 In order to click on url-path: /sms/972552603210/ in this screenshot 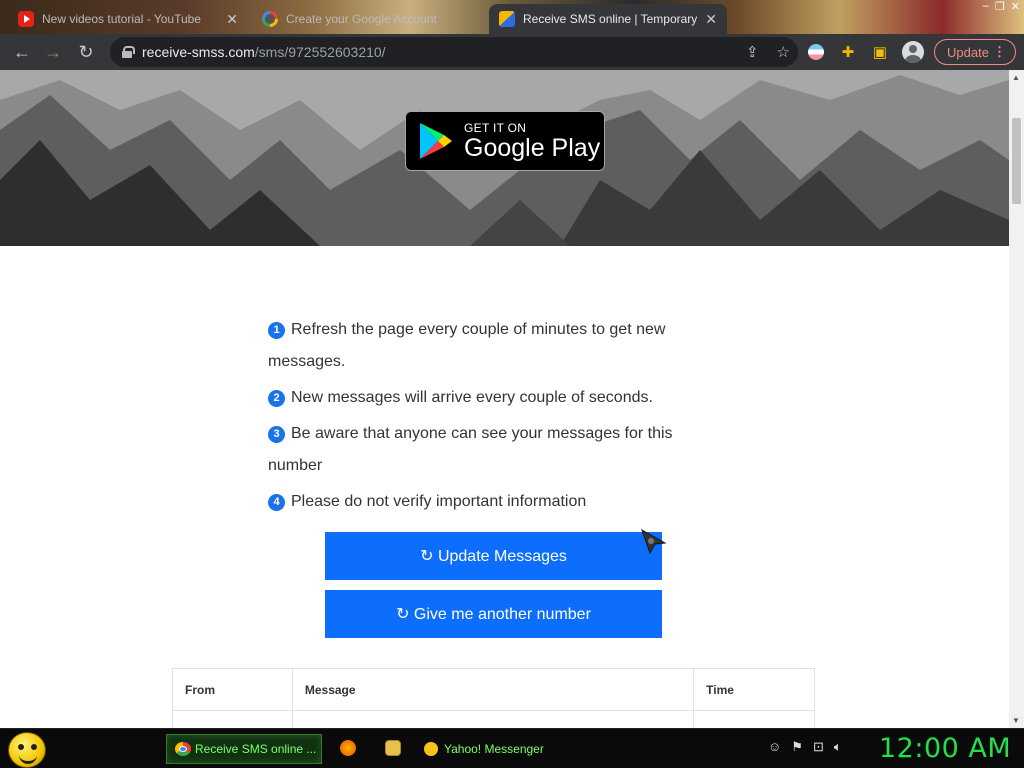, I will do `click(320, 52)`.